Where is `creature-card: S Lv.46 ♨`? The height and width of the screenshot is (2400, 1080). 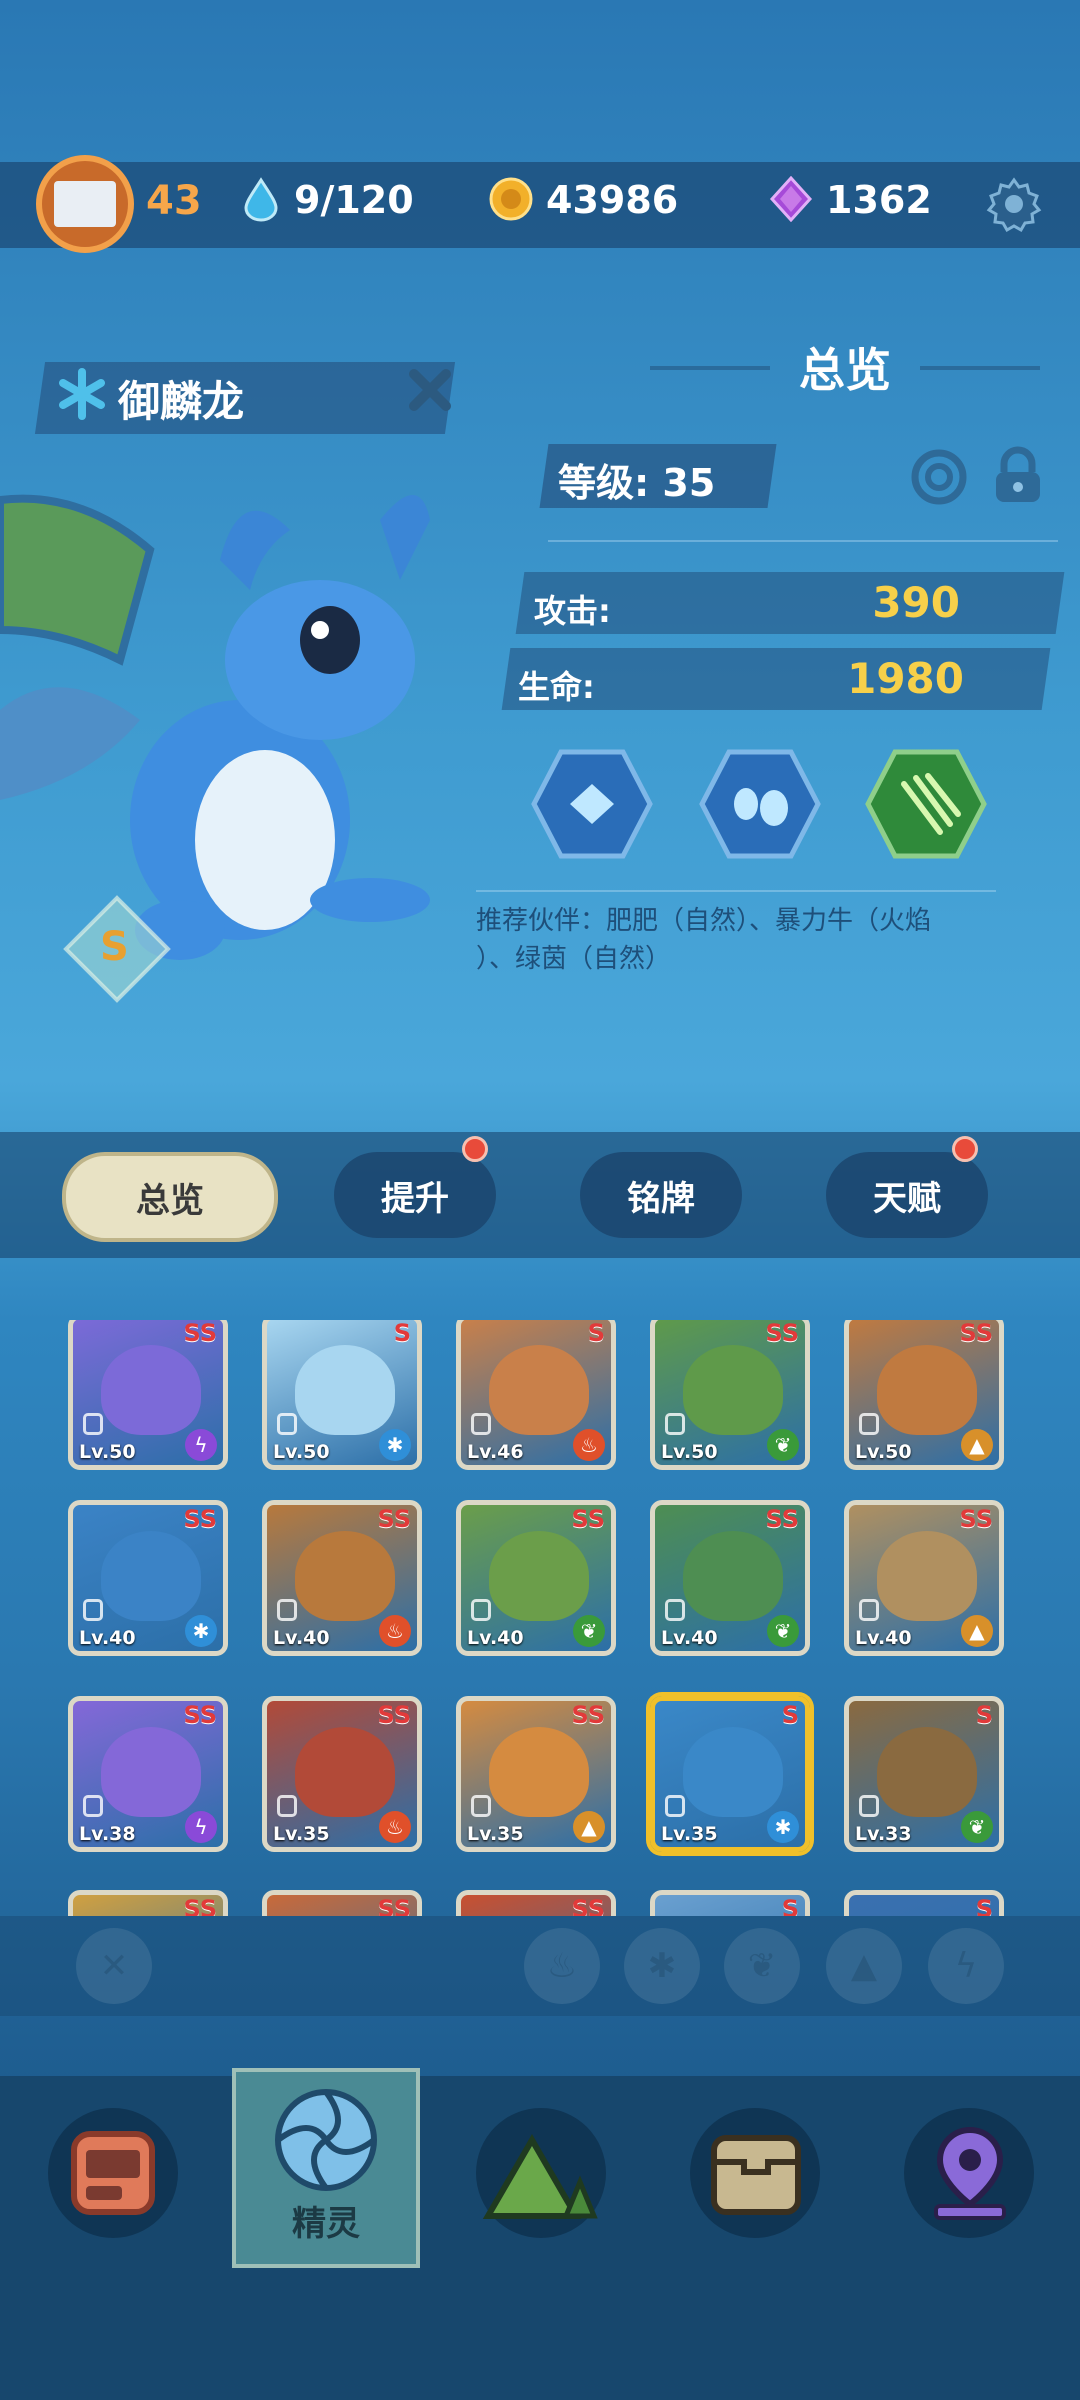
creature-card: S Lv.46 ♨ is located at coordinates (536, 1395).